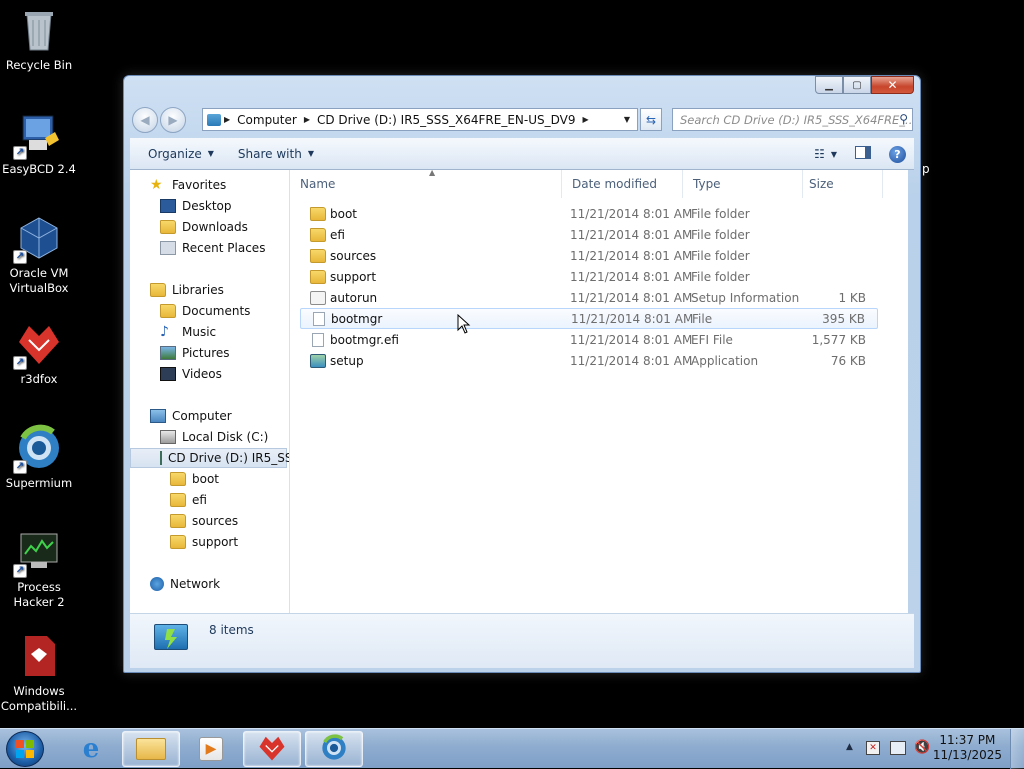 This screenshot has height=769, width=1024. I want to click on search-icon: ⚲, so click(903, 119).